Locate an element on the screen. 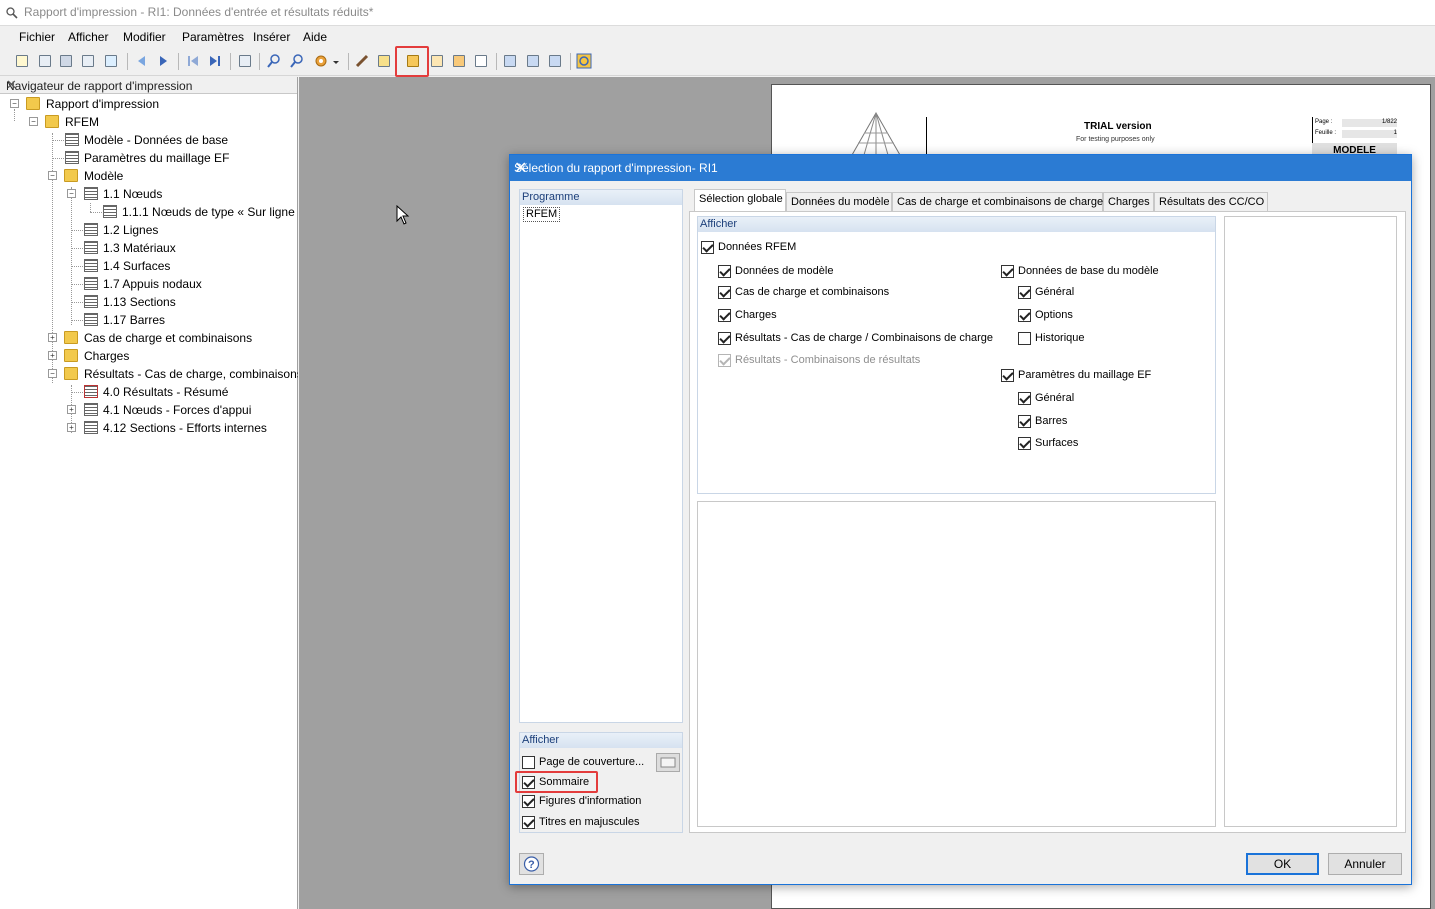 The width and height of the screenshot is (1435, 909). page-value: 1/822 is located at coordinates (1369, 123).